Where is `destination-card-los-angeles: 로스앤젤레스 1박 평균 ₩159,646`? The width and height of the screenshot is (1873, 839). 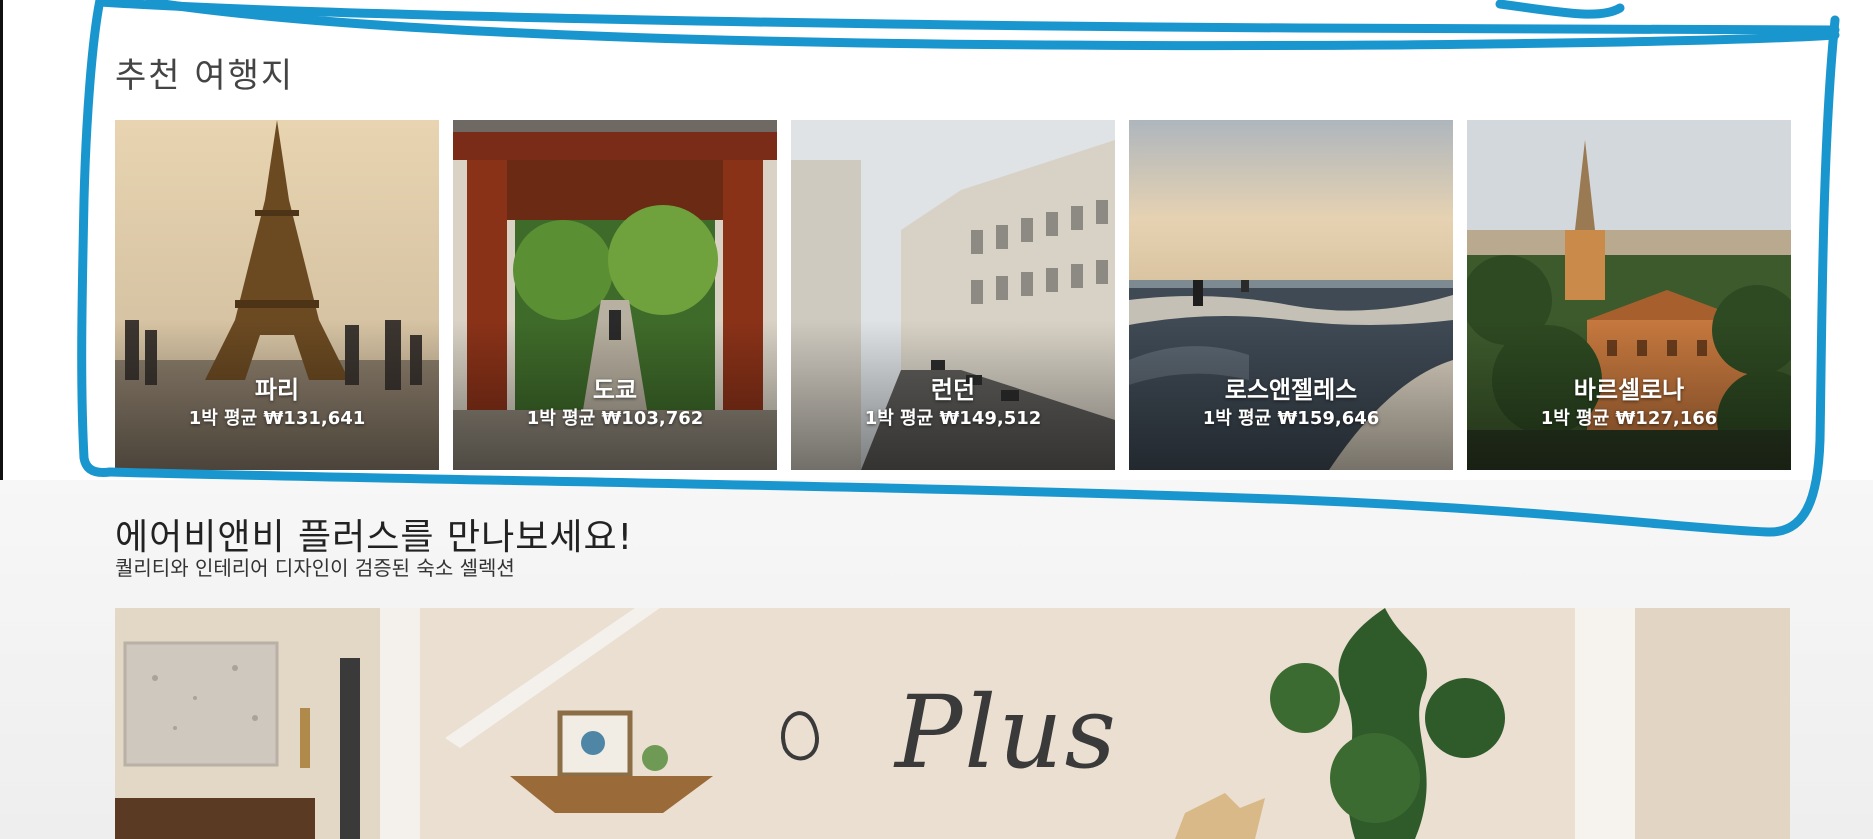 destination-card-los-angeles: 로스앤젤레스 1박 평균 ₩159,646 is located at coordinates (1291, 295).